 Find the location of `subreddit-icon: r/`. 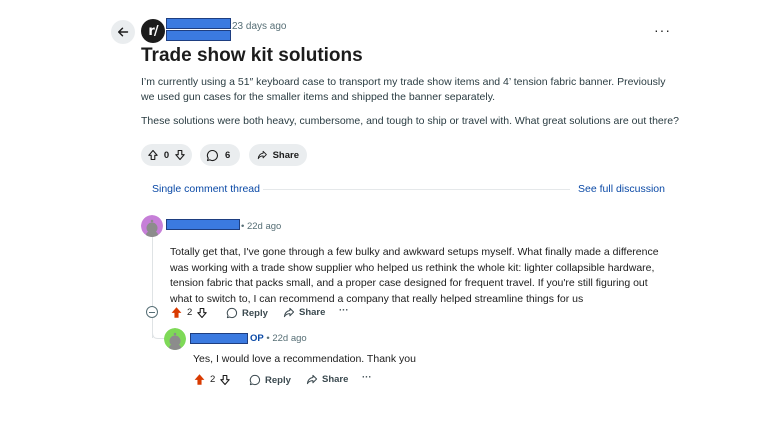

subreddit-icon: r/ is located at coordinates (153, 31).